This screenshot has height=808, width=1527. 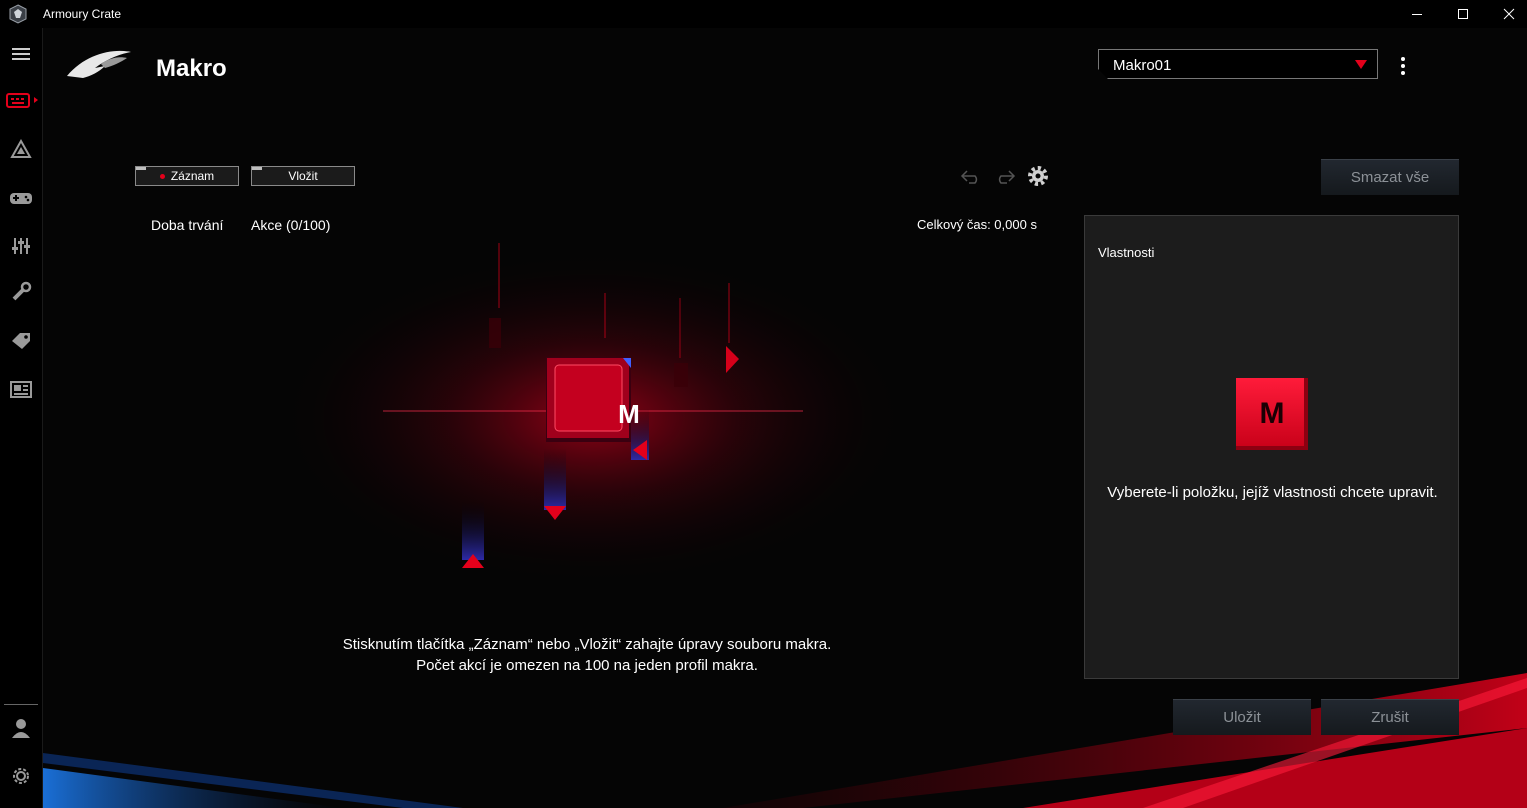 I want to click on undo-button, so click(x=971, y=178).